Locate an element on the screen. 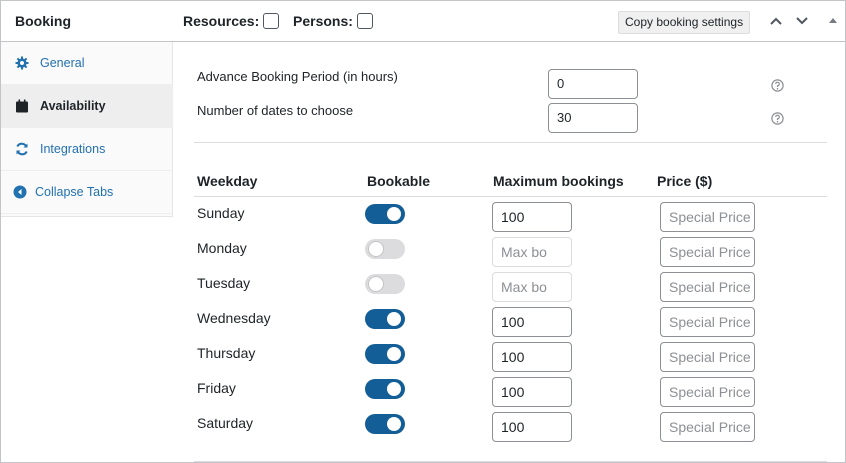 This screenshot has width=846, height=463. move-up-icon is located at coordinates (776, 21).